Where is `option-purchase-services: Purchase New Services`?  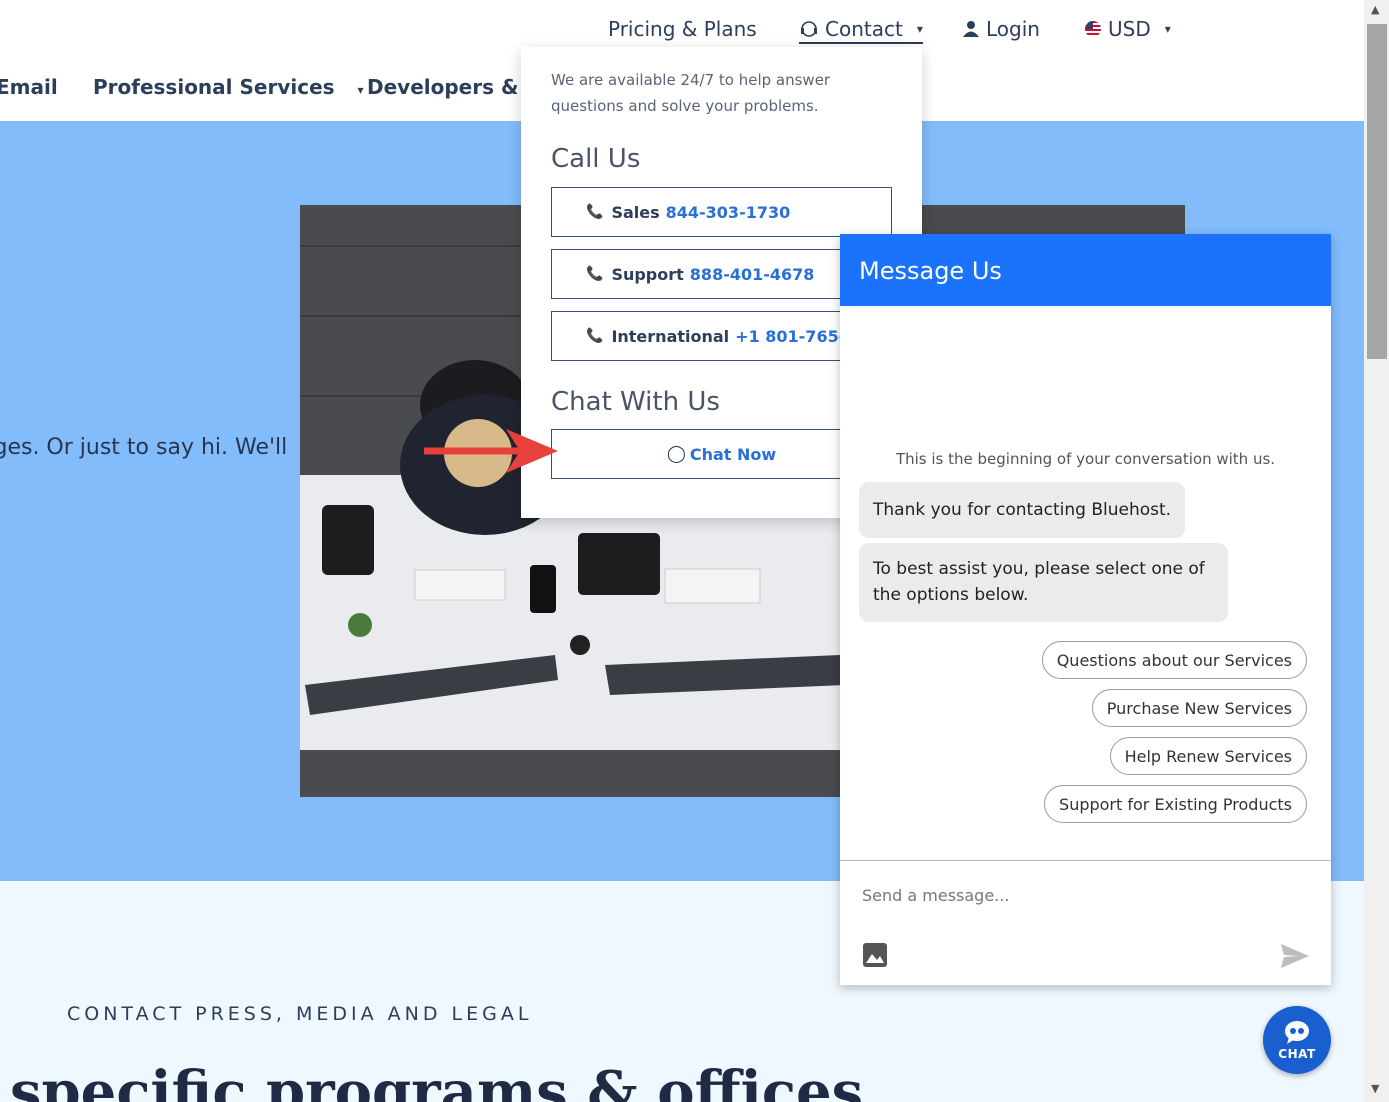 option-purchase-services: Purchase New Services is located at coordinates (1199, 708).